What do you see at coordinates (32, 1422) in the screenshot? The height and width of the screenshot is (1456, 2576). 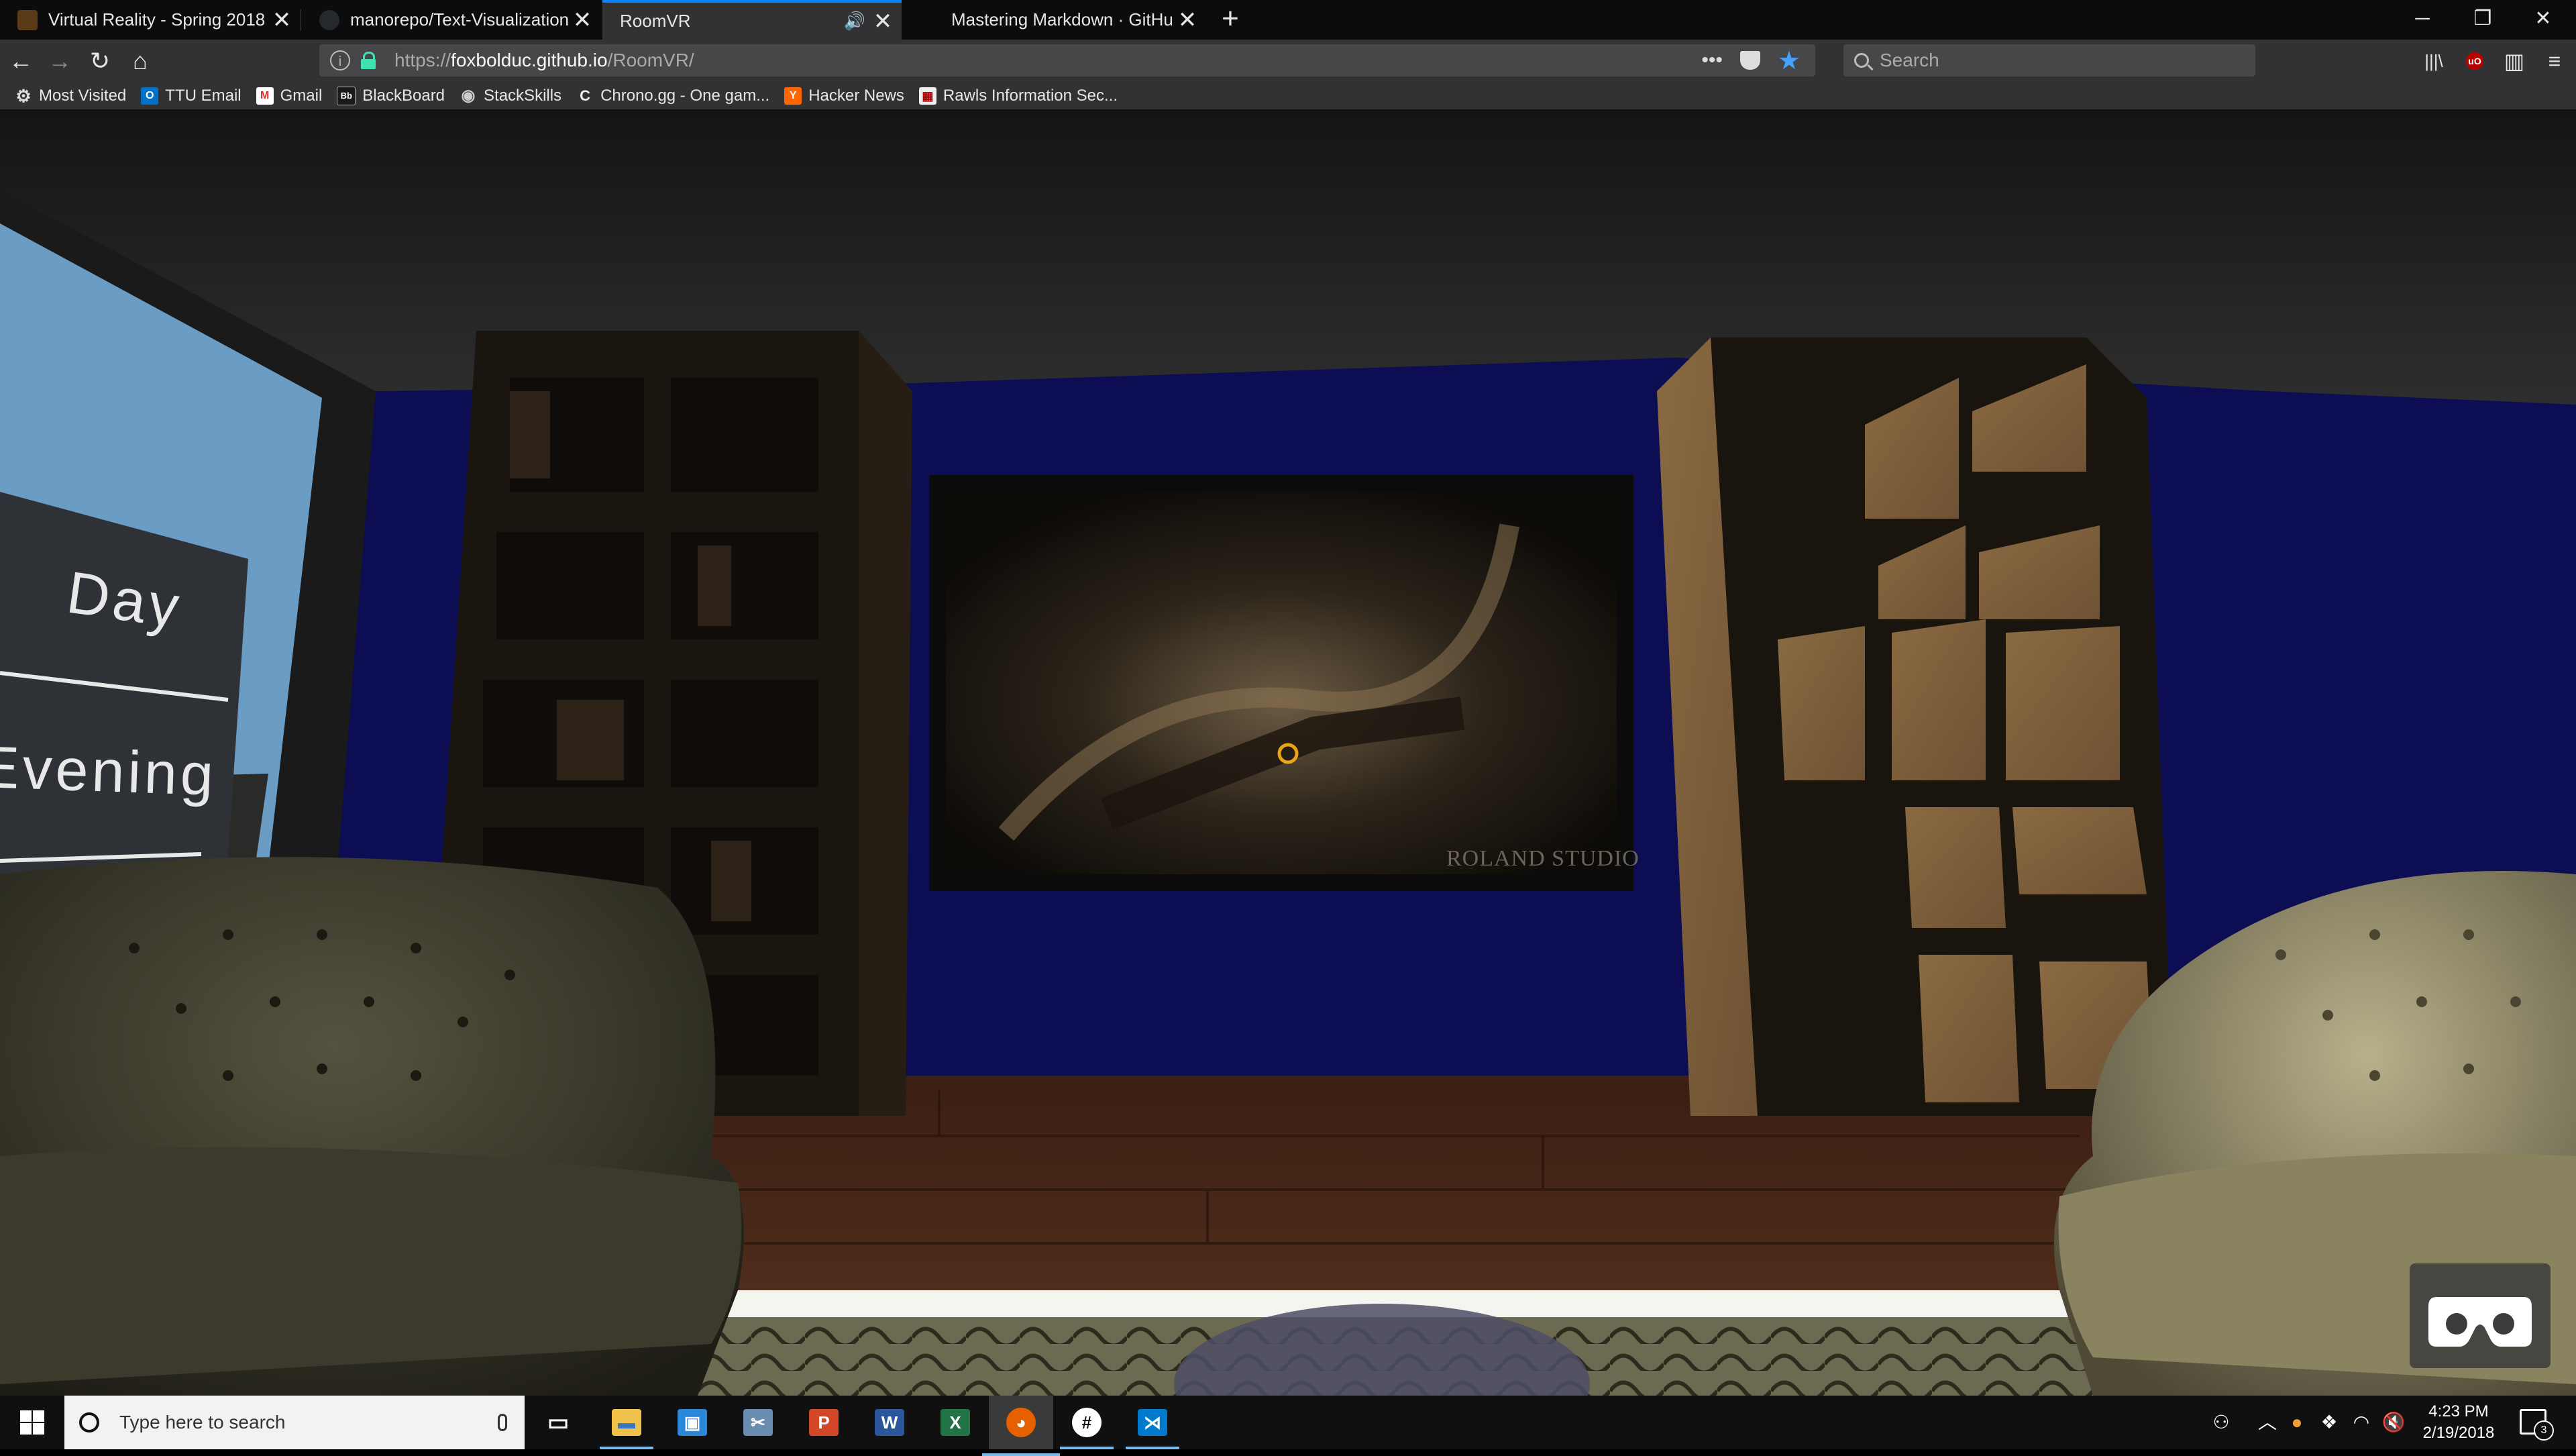 I see `start-button` at bounding box center [32, 1422].